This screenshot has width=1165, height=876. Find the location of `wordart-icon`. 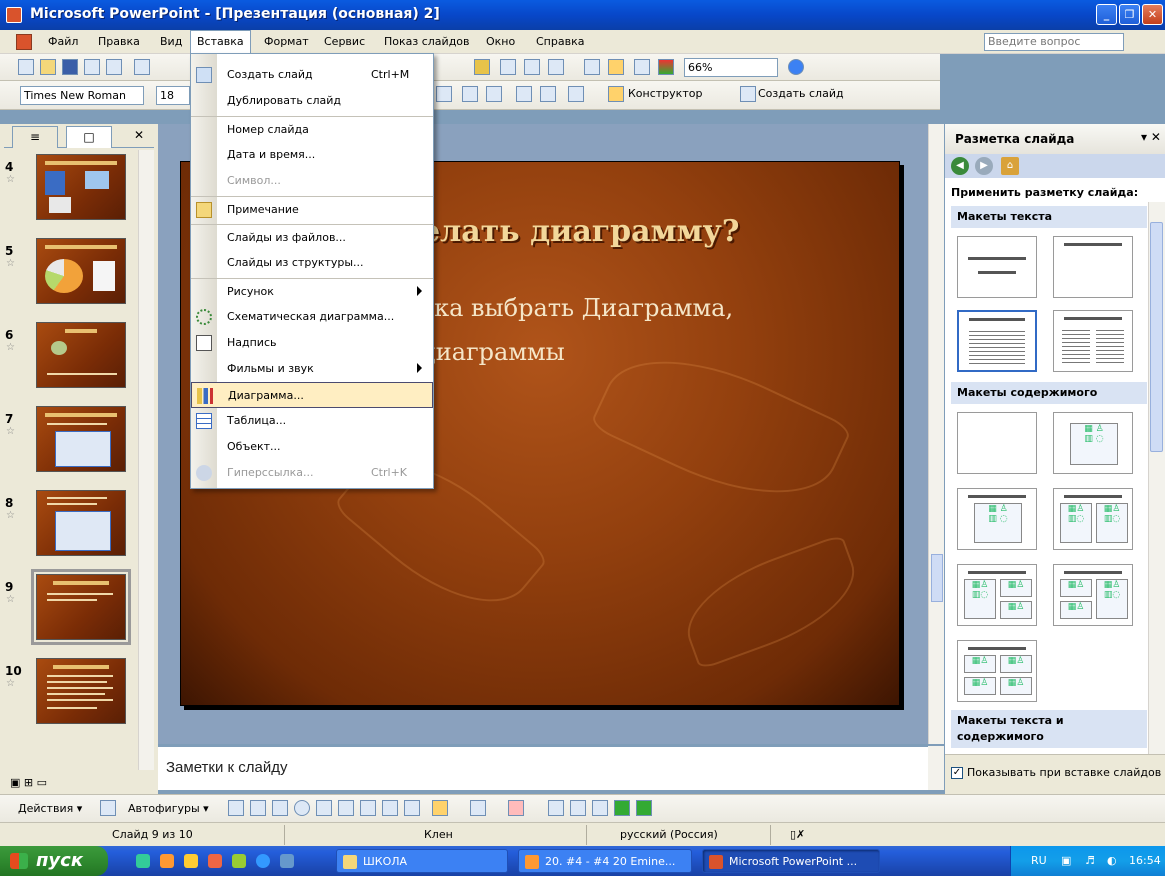

wordart-icon is located at coordinates (346, 808).